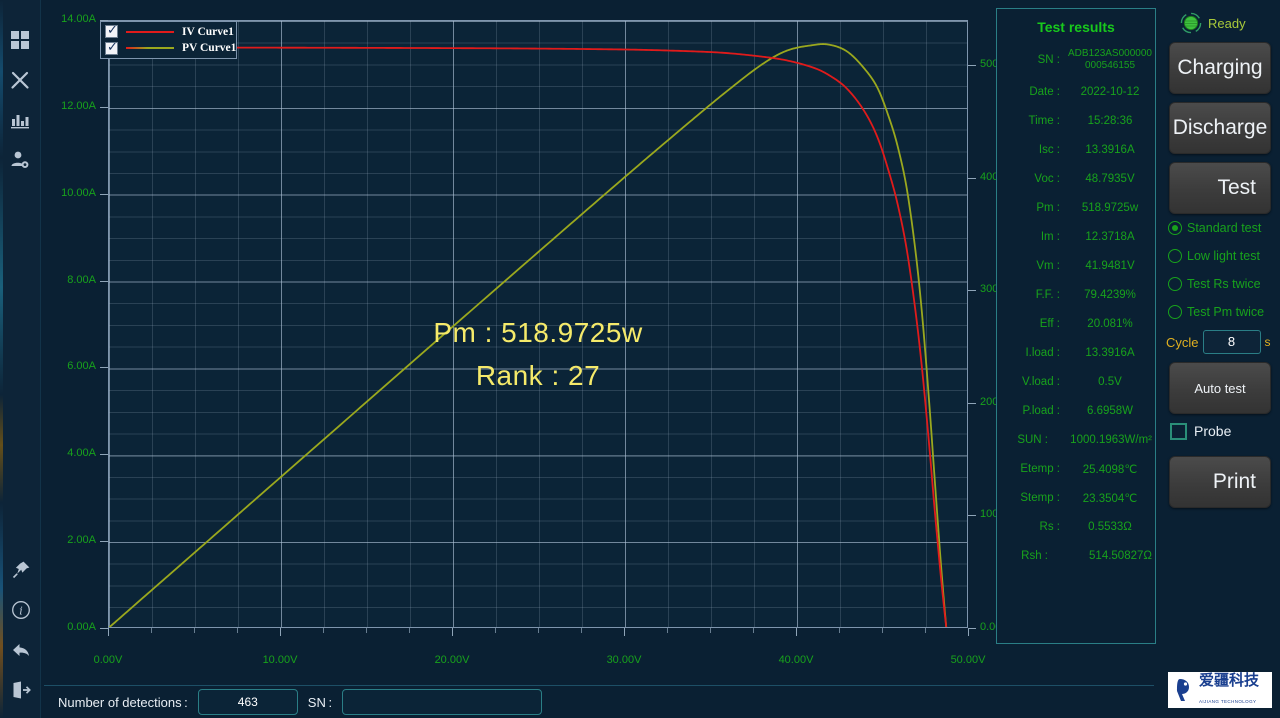 This screenshot has width=1280, height=718. I want to click on result-row: F.F. : 79.4239%, so click(1076, 294).